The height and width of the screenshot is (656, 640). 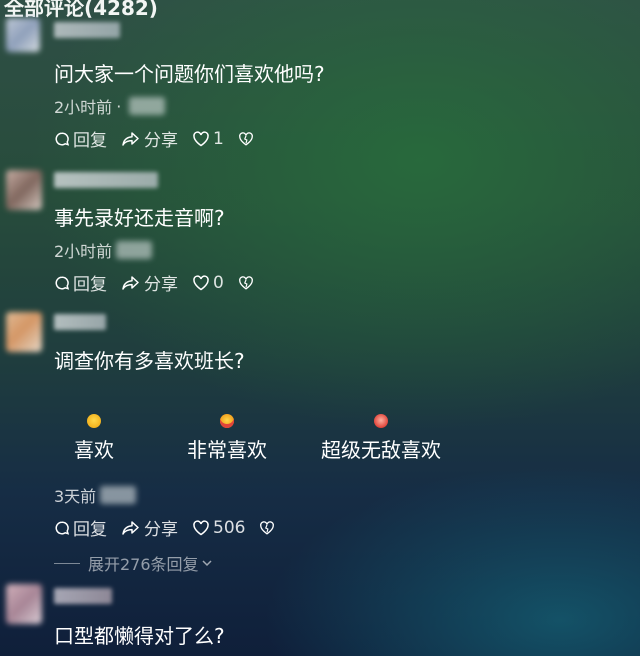 I want to click on like-button: 1, so click(x=208, y=139).